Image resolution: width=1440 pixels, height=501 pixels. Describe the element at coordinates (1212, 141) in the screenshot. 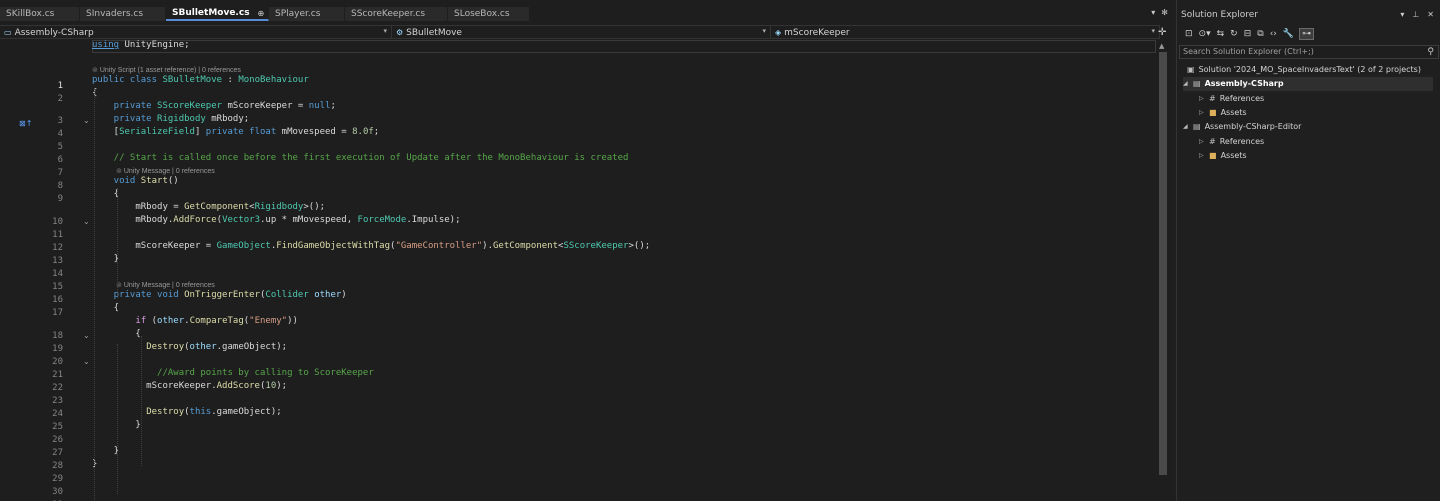

I see `references-icon: #` at that location.